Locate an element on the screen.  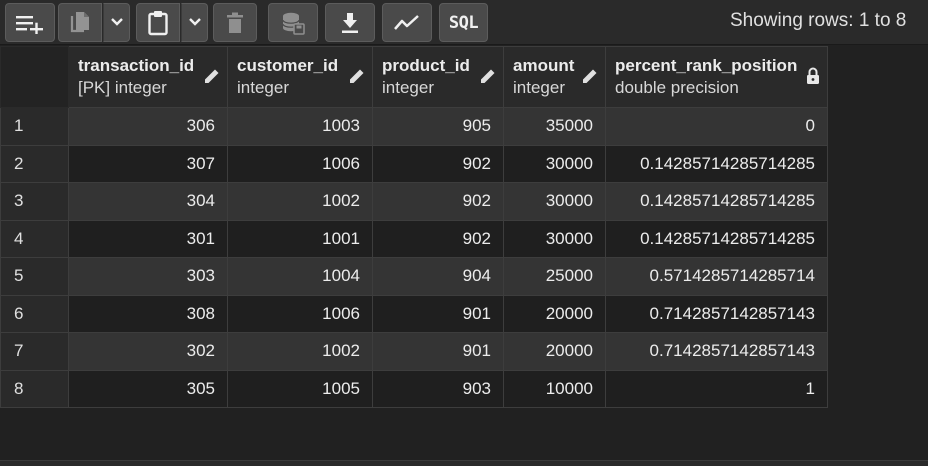
sql-label: SQL is located at coordinates (463, 22).